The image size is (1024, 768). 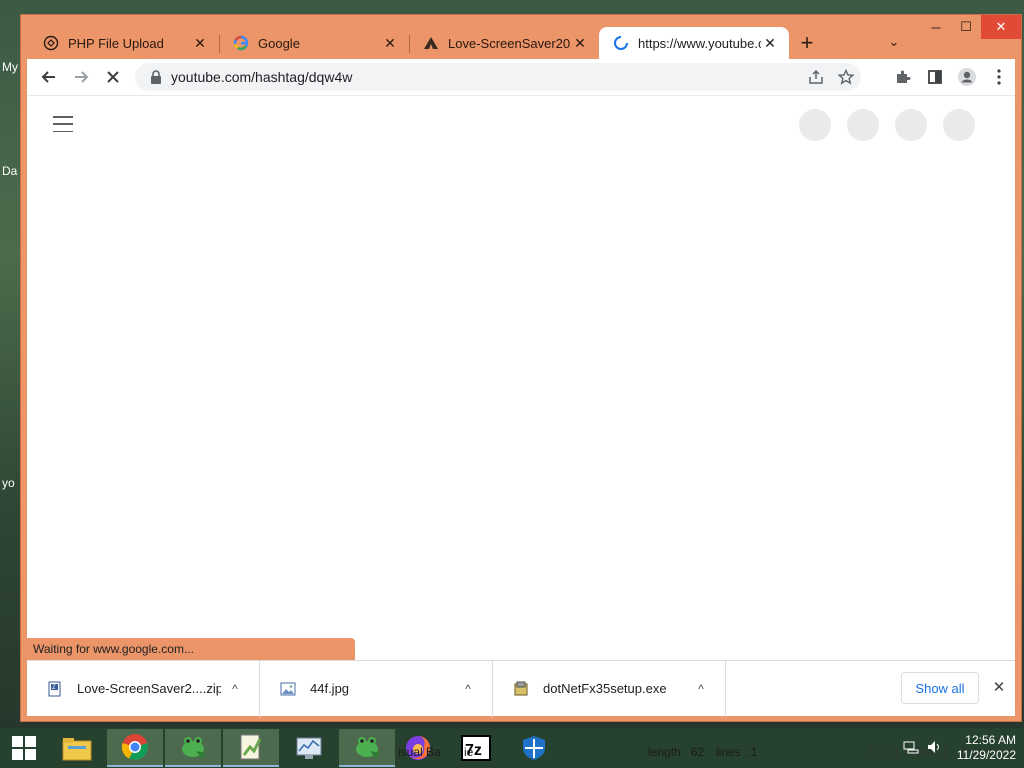 I want to click on zip-file-icon: Z, so click(x=55, y=689).